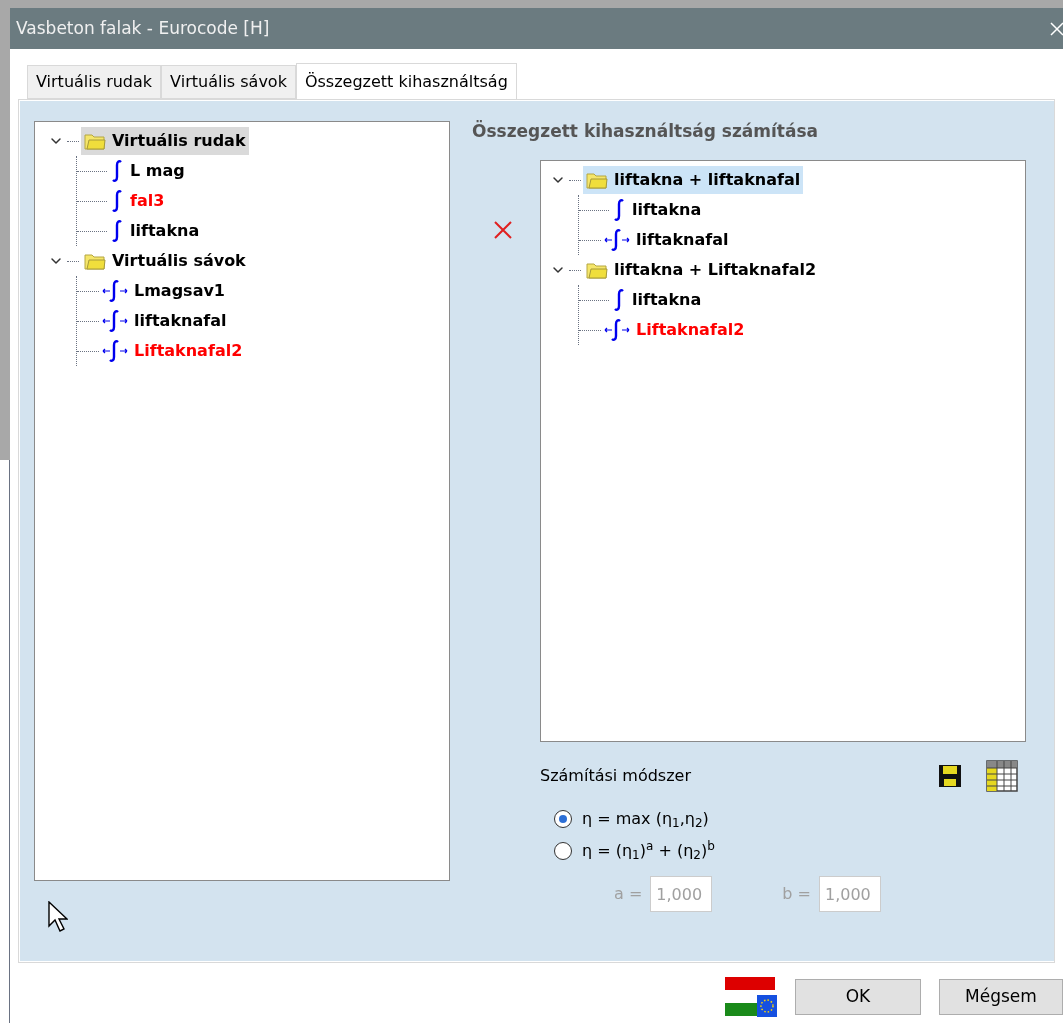 The width and height of the screenshot is (1063, 1023). I want to click on tree-item: liftakna + Liftaknafal2, so click(701, 270).